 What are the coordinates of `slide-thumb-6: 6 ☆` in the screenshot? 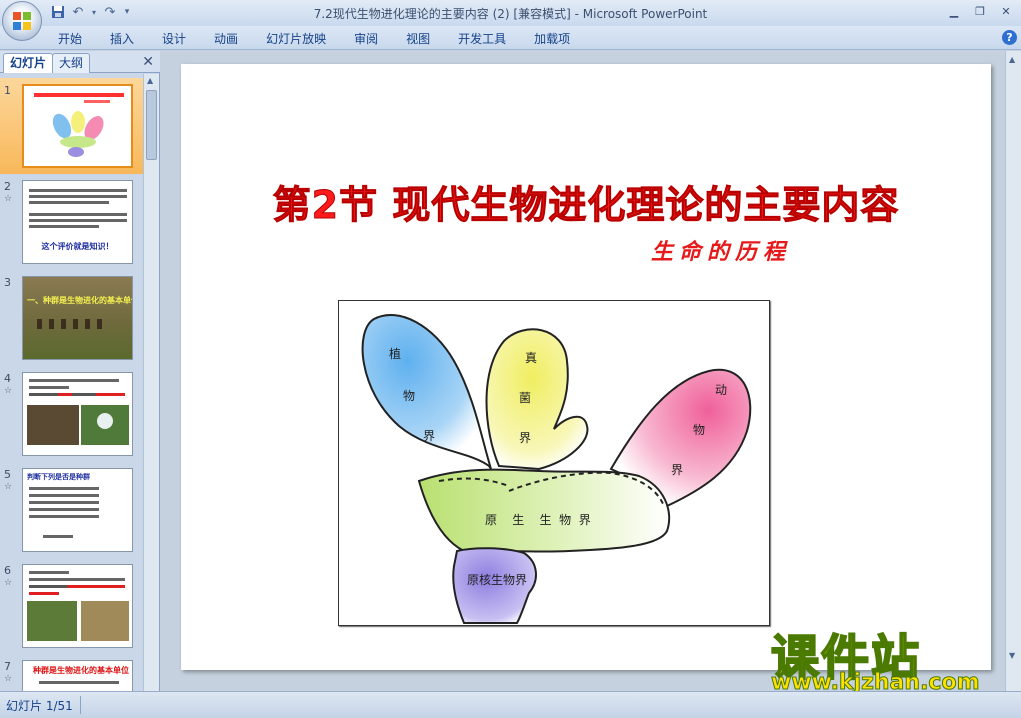 It's located at (71, 606).